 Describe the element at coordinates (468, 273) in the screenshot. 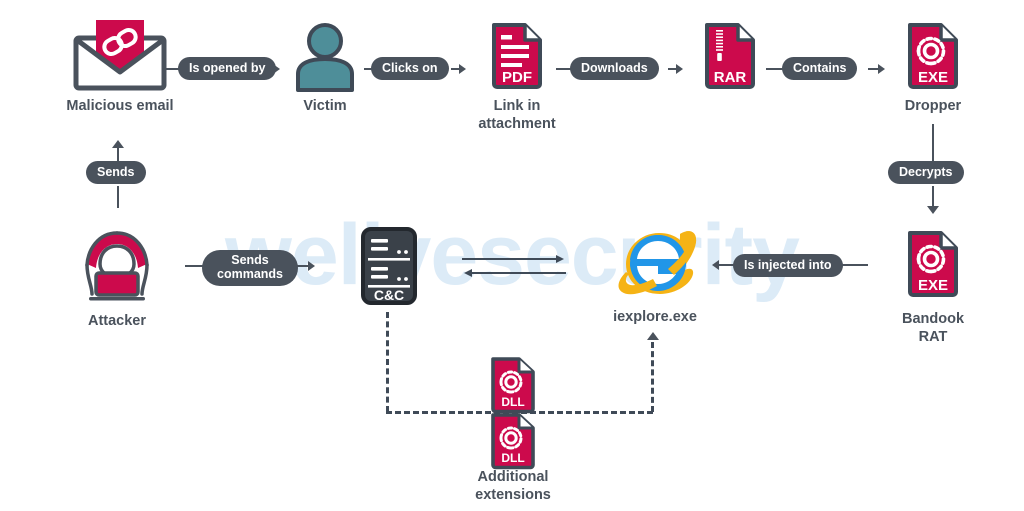

I see `arrow-left-icon` at that location.